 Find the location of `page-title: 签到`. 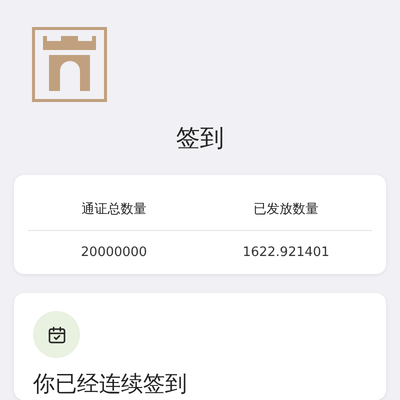

page-title: 签到 is located at coordinates (200, 138).